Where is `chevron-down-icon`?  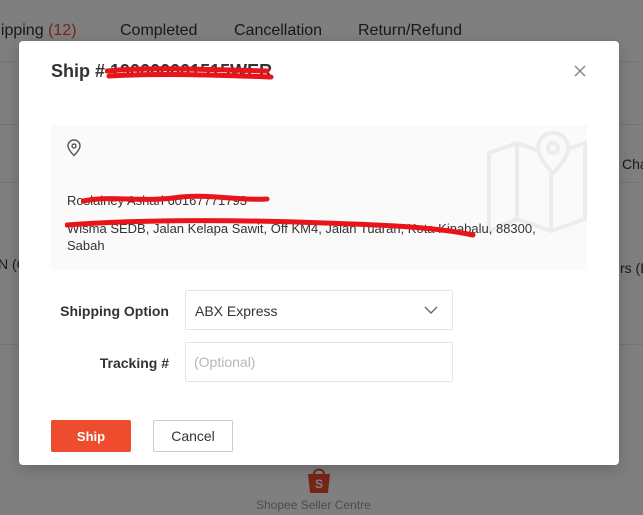
chevron-down-icon is located at coordinates (431, 310).